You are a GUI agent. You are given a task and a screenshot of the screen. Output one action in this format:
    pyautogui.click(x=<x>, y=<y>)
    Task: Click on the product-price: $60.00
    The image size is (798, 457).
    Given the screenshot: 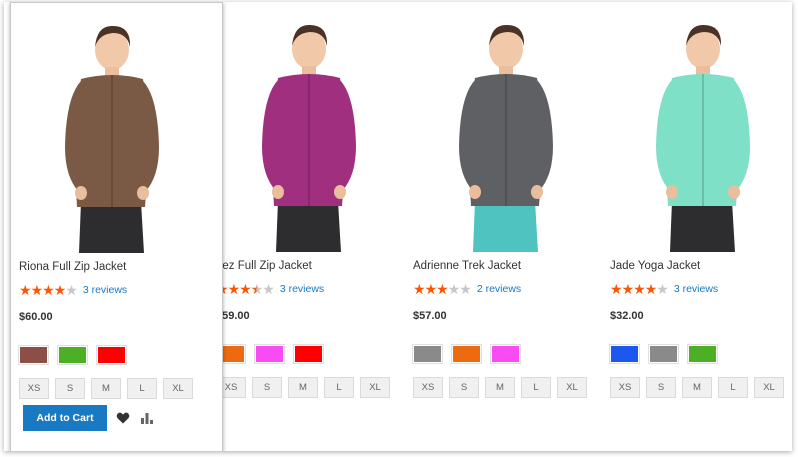 What is the action you would take?
    pyautogui.click(x=36, y=317)
    